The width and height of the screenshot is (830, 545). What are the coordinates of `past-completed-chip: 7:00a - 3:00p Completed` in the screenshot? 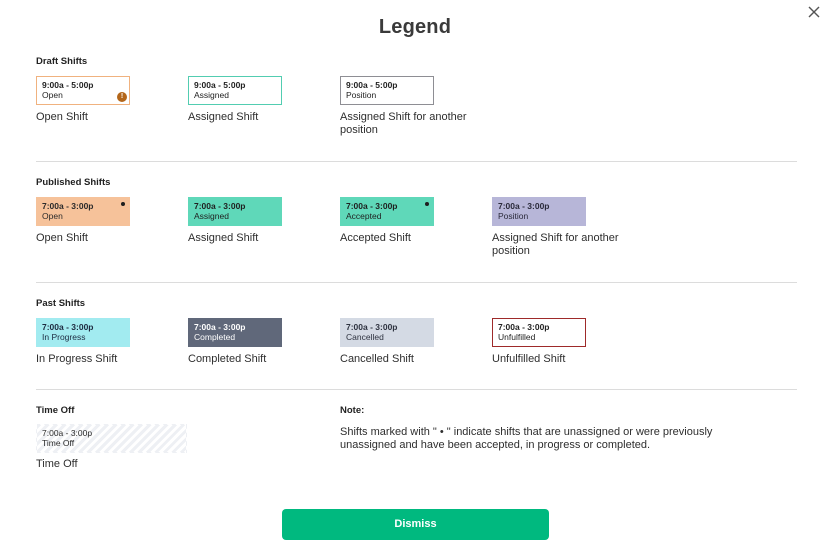 It's located at (235, 332).